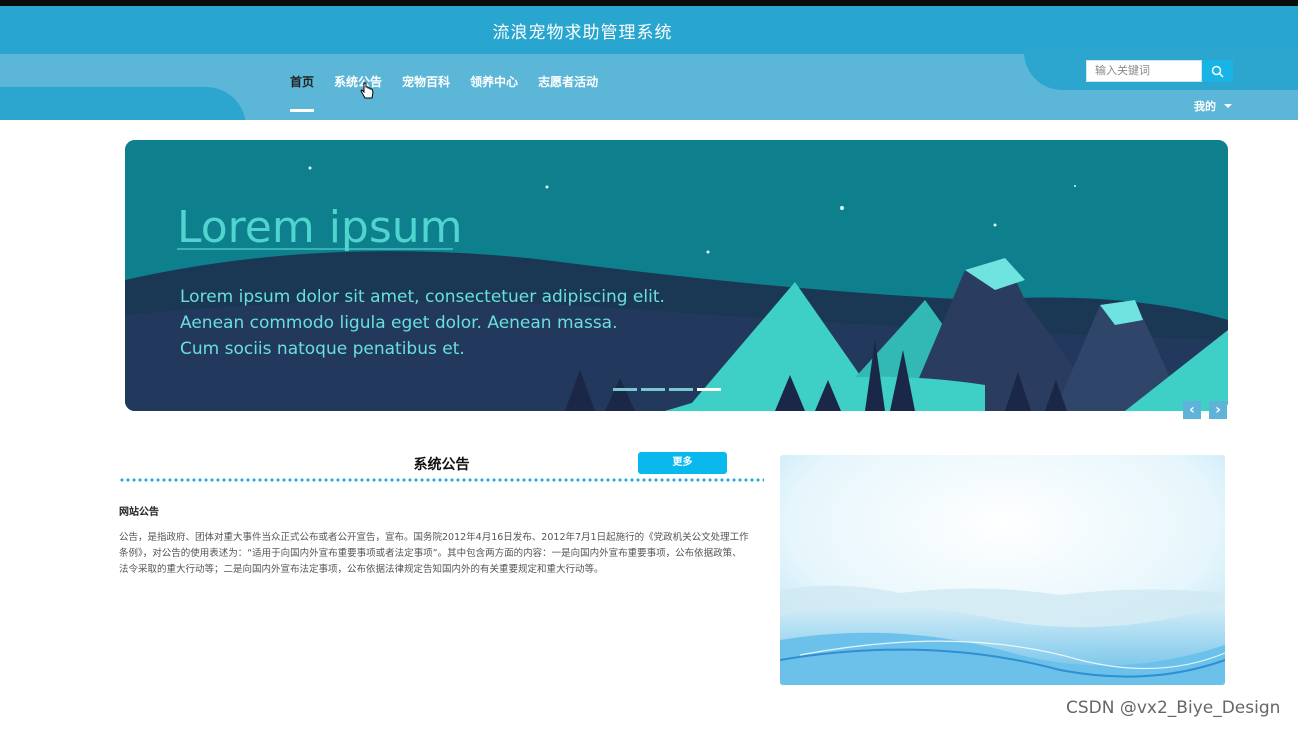  I want to click on search-icon, so click(1217, 71).